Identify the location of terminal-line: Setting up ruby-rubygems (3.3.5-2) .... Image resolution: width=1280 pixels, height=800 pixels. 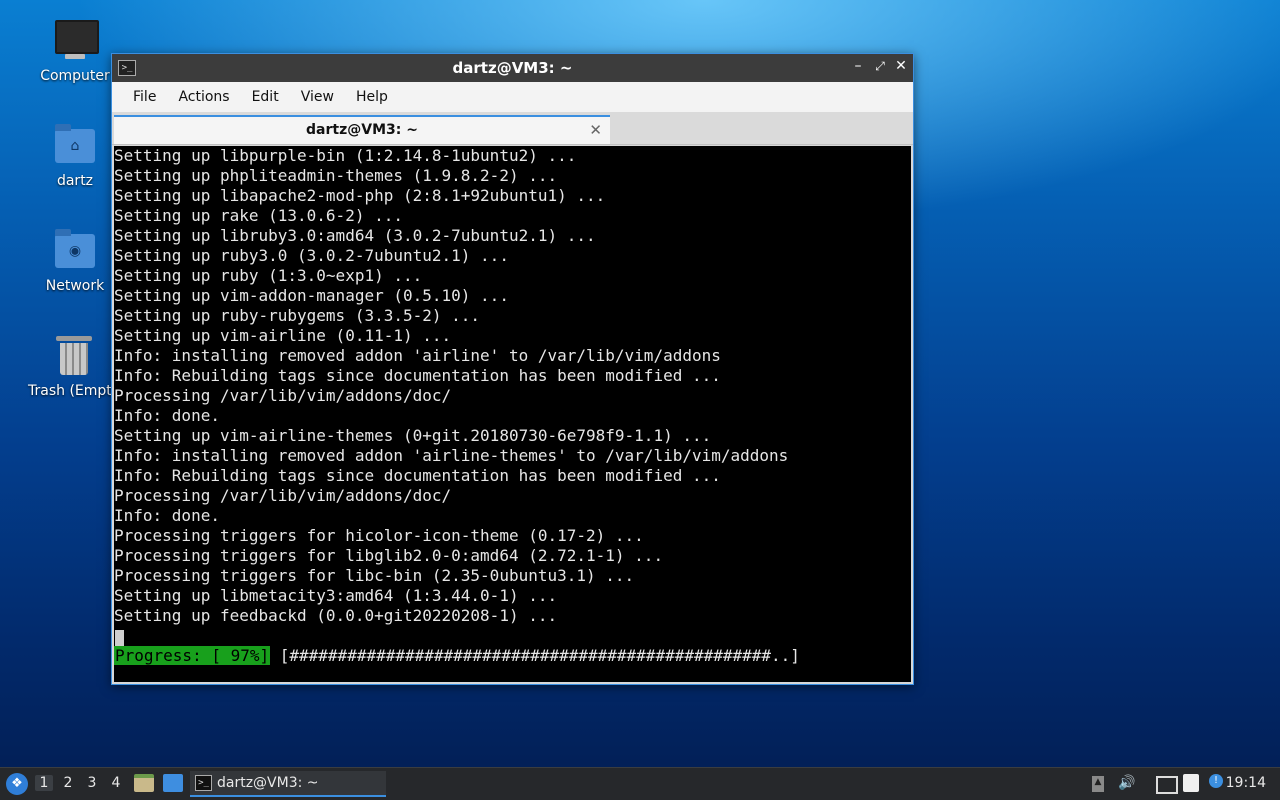
(297, 315).